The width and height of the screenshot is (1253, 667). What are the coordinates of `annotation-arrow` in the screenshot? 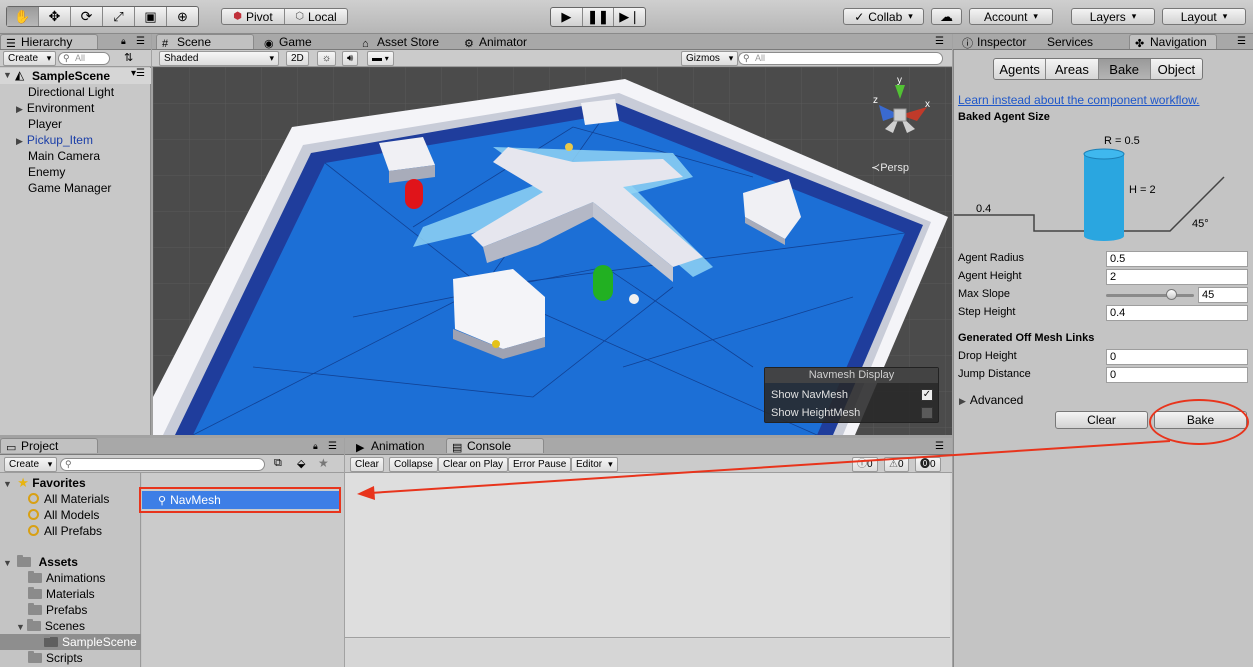 It's located at (764, 470).